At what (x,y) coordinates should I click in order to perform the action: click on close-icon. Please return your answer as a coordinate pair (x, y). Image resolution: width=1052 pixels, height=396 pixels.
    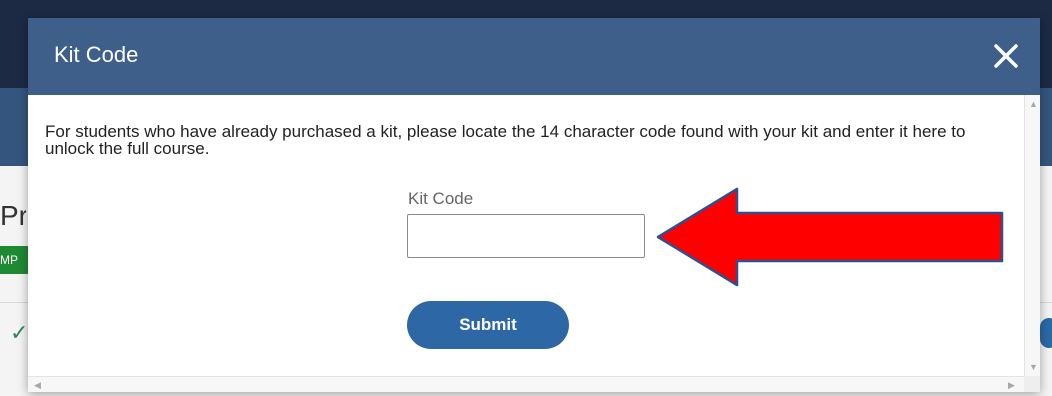
    Looking at the image, I should click on (1006, 56).